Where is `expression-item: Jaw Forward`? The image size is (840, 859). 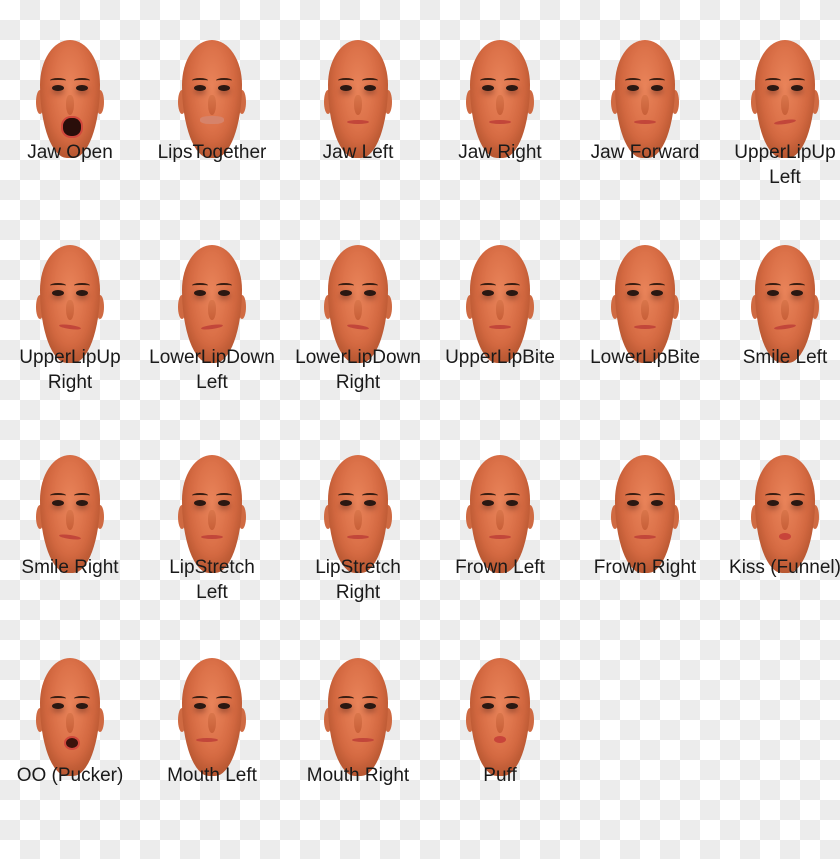
expression-item: Jaw Forward is located at coordinates (645, 102).